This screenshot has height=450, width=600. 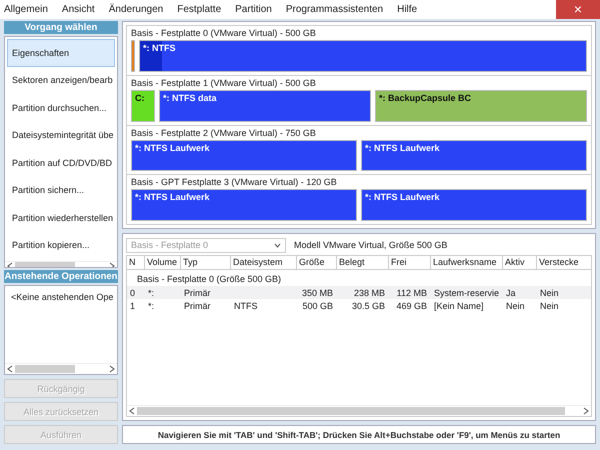 What do you see at coordinates (61, 27) in the screenshot?
I see `panel-header: Vorgang wählen` at bounding box center [61, 27].